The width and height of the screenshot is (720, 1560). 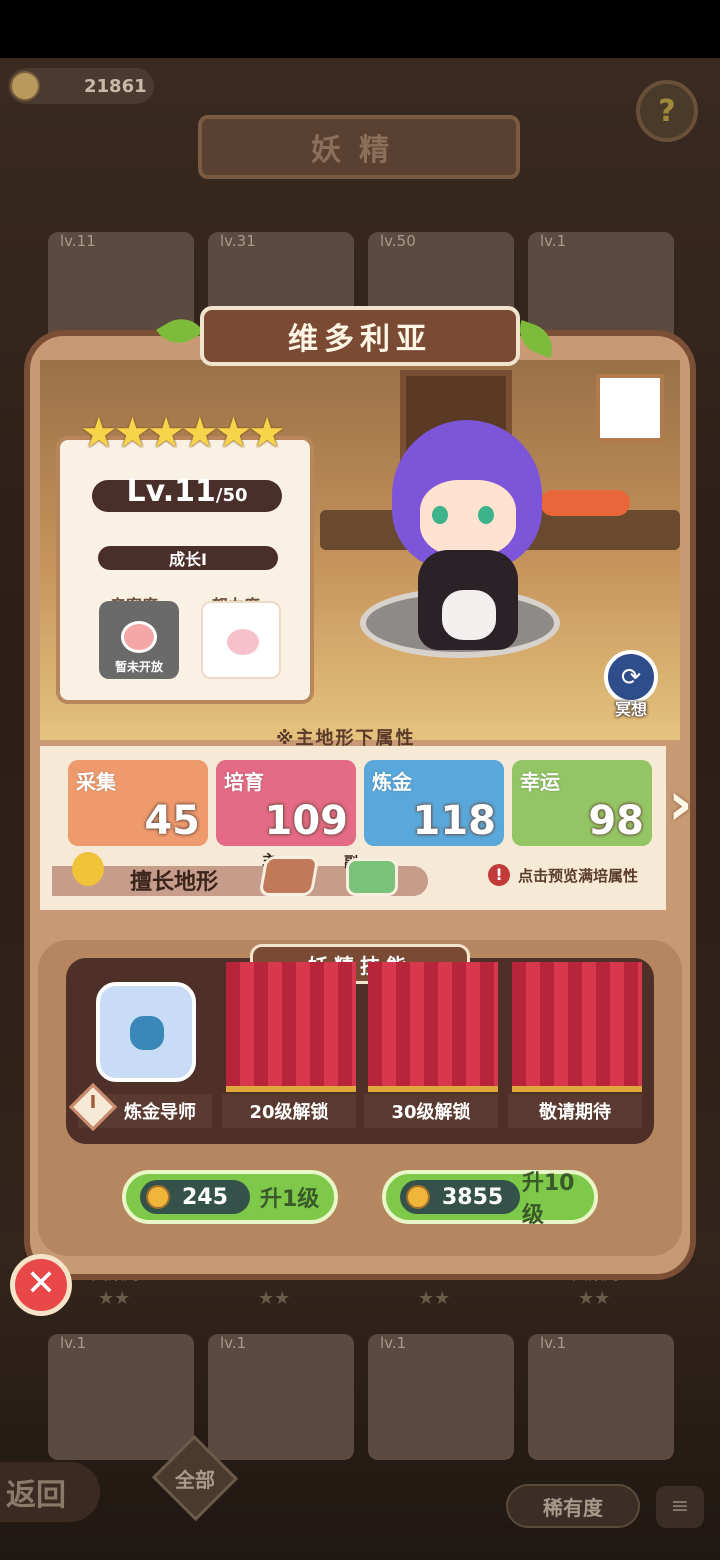 I want to click on attributes-title: ※主地形下属性, so click(x=346, y=738).